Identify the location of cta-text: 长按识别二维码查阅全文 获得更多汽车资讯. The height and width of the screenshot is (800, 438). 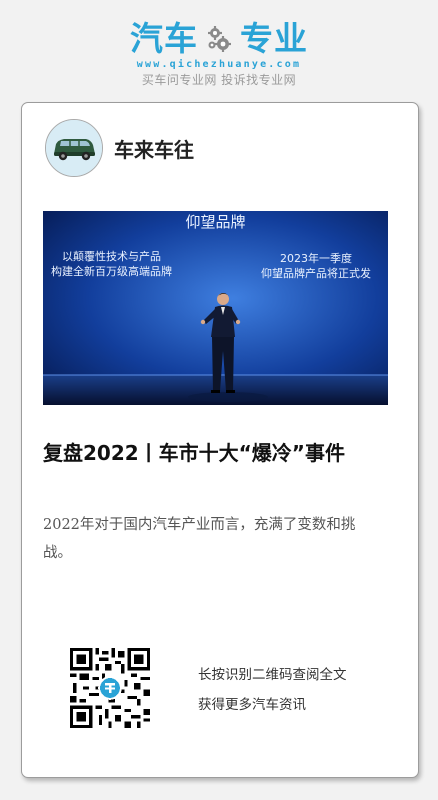
(272, 690).